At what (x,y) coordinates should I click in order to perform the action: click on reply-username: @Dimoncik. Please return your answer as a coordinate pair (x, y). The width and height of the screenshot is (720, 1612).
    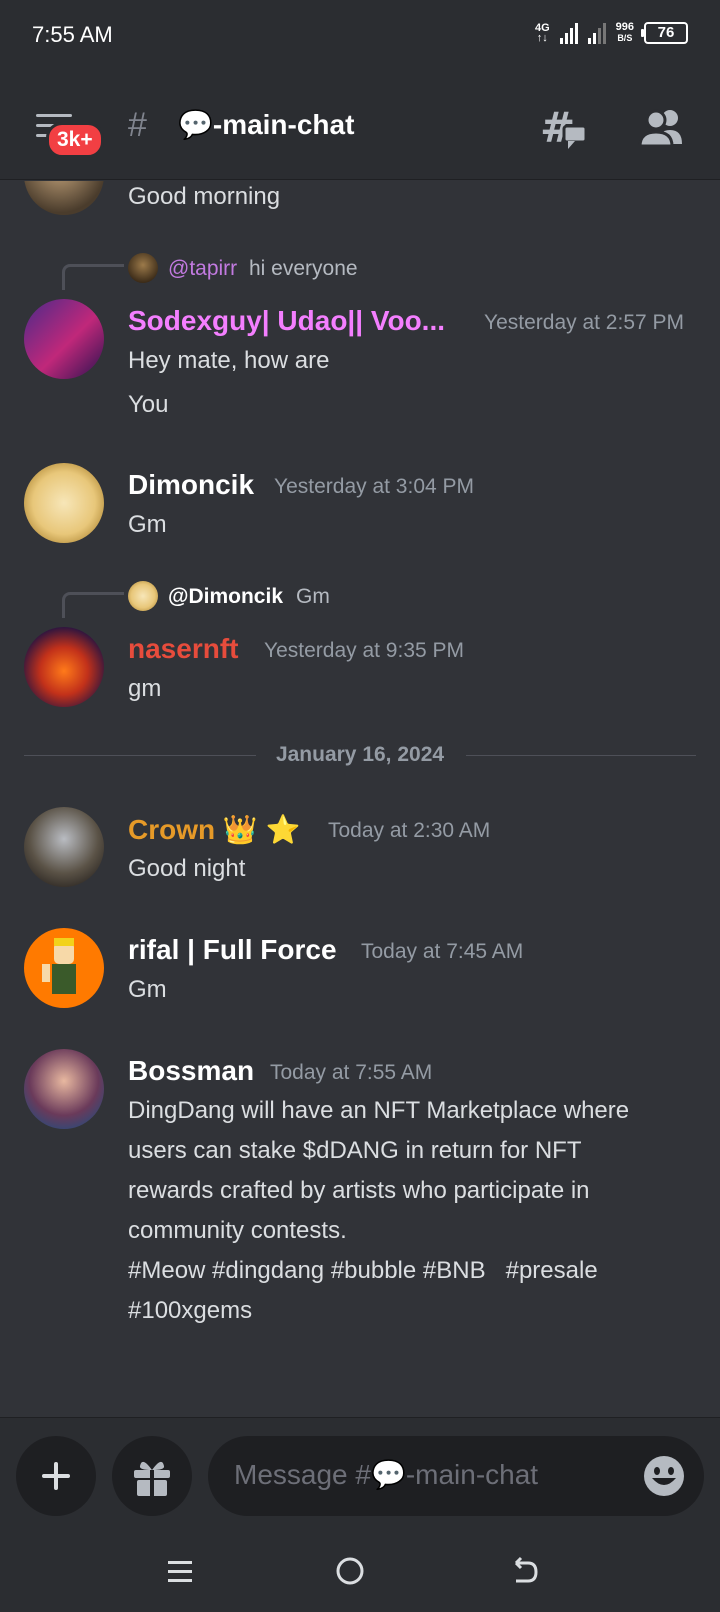
    Looking at the image, I should click on (225, 597).